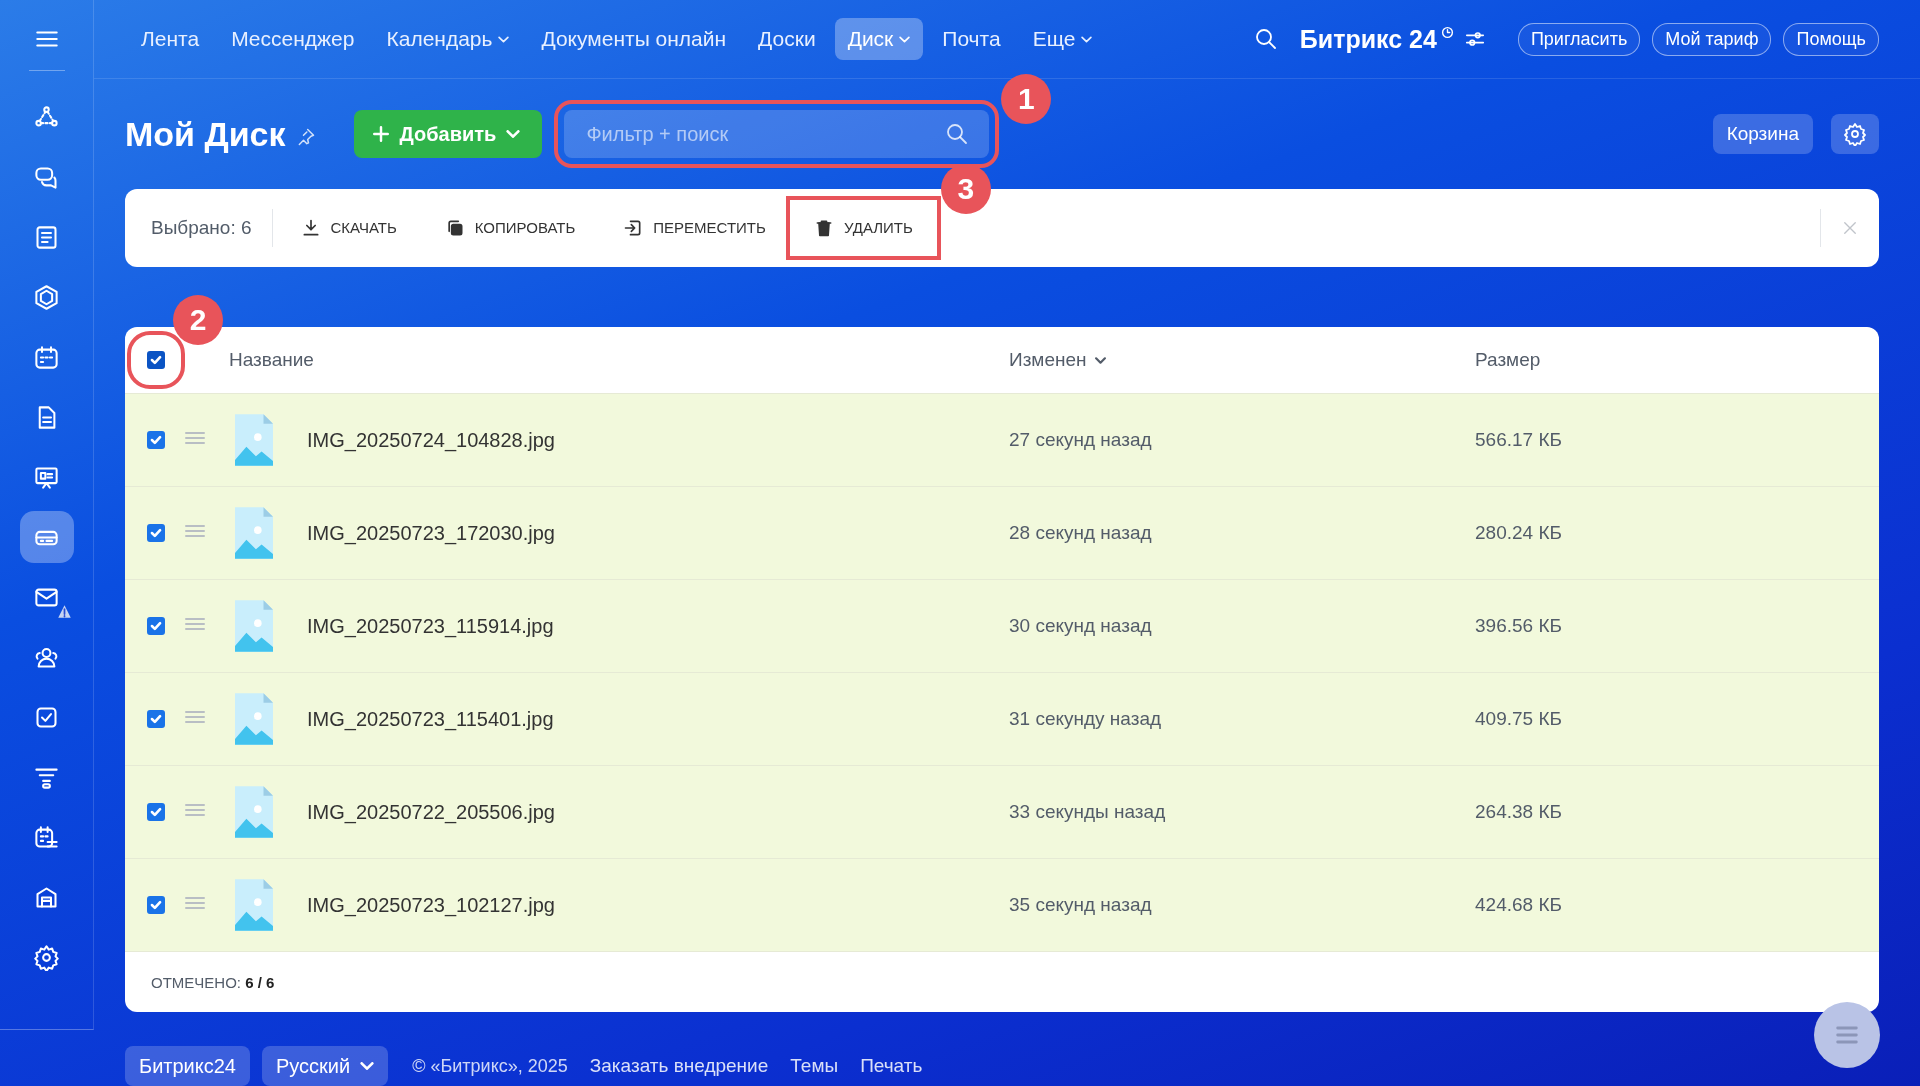 This screenshot has height=1086, width=1920. Describe the element at coordinates (634, 39) in the screenshot. I see `nav-link: Документы онлайн` at that location.